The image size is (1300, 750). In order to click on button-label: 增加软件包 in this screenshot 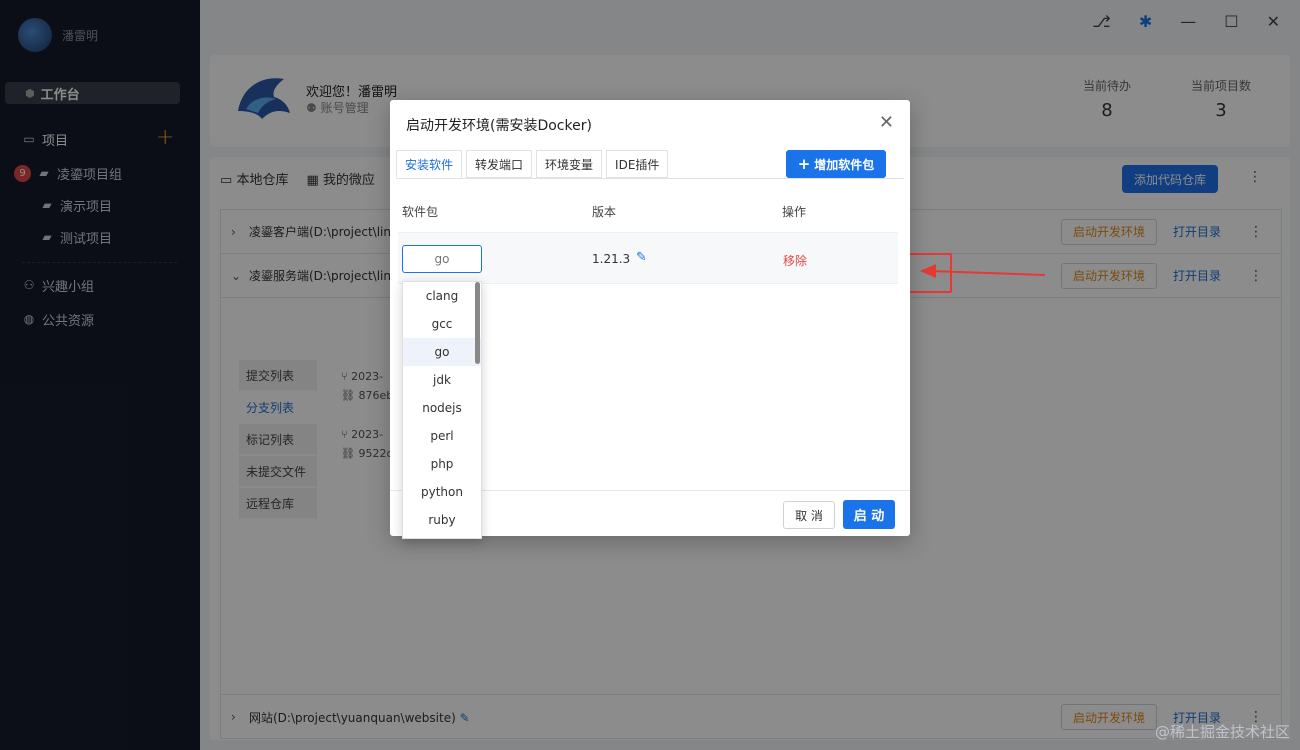, I will do `click(844, 164)`.